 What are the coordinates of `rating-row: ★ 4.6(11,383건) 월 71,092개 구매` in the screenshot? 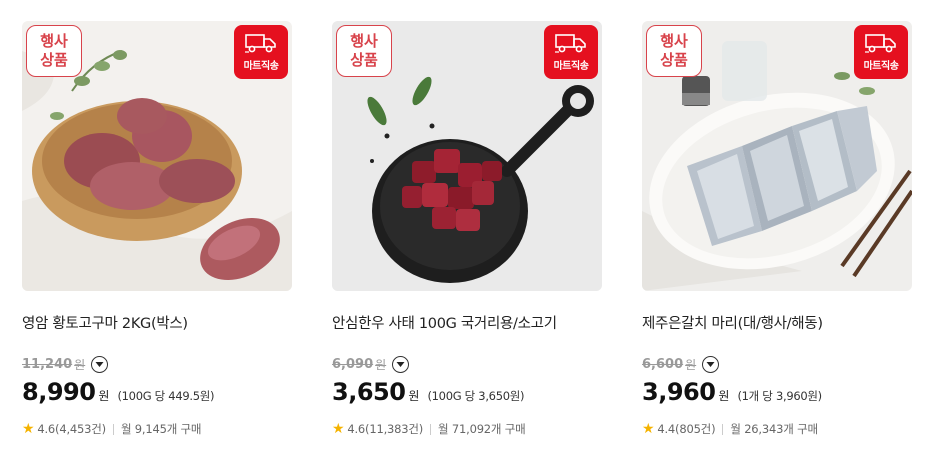 It's located at (467, 429).